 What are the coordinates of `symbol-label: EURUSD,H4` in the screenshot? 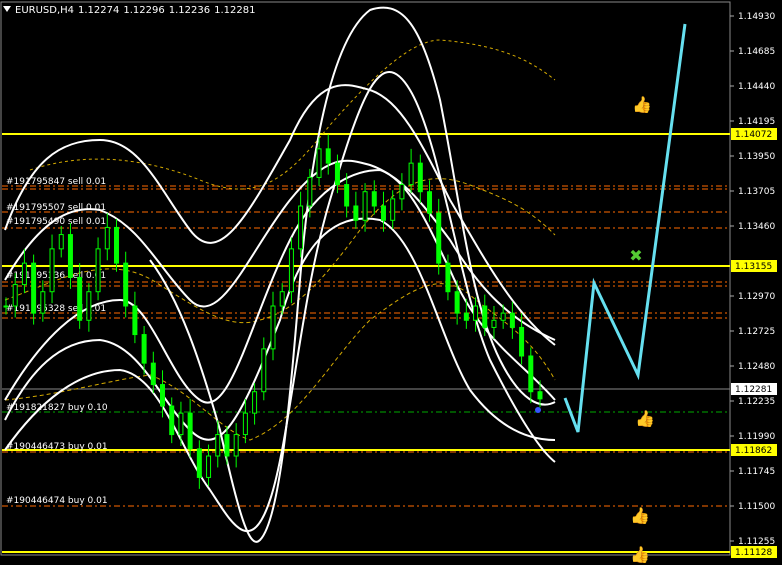 It's located at (45, 10).